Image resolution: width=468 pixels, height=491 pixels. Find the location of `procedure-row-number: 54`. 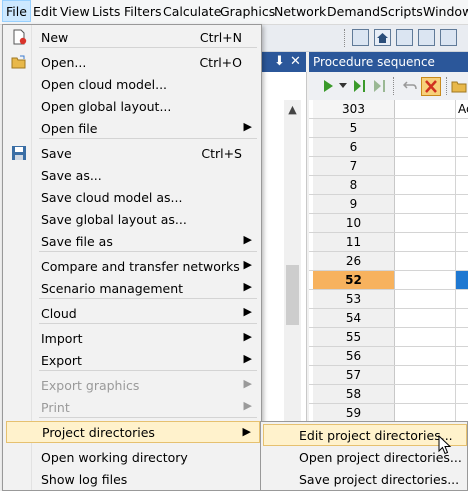

procedure-row-number: 54 is located at coordinates (354, 318).